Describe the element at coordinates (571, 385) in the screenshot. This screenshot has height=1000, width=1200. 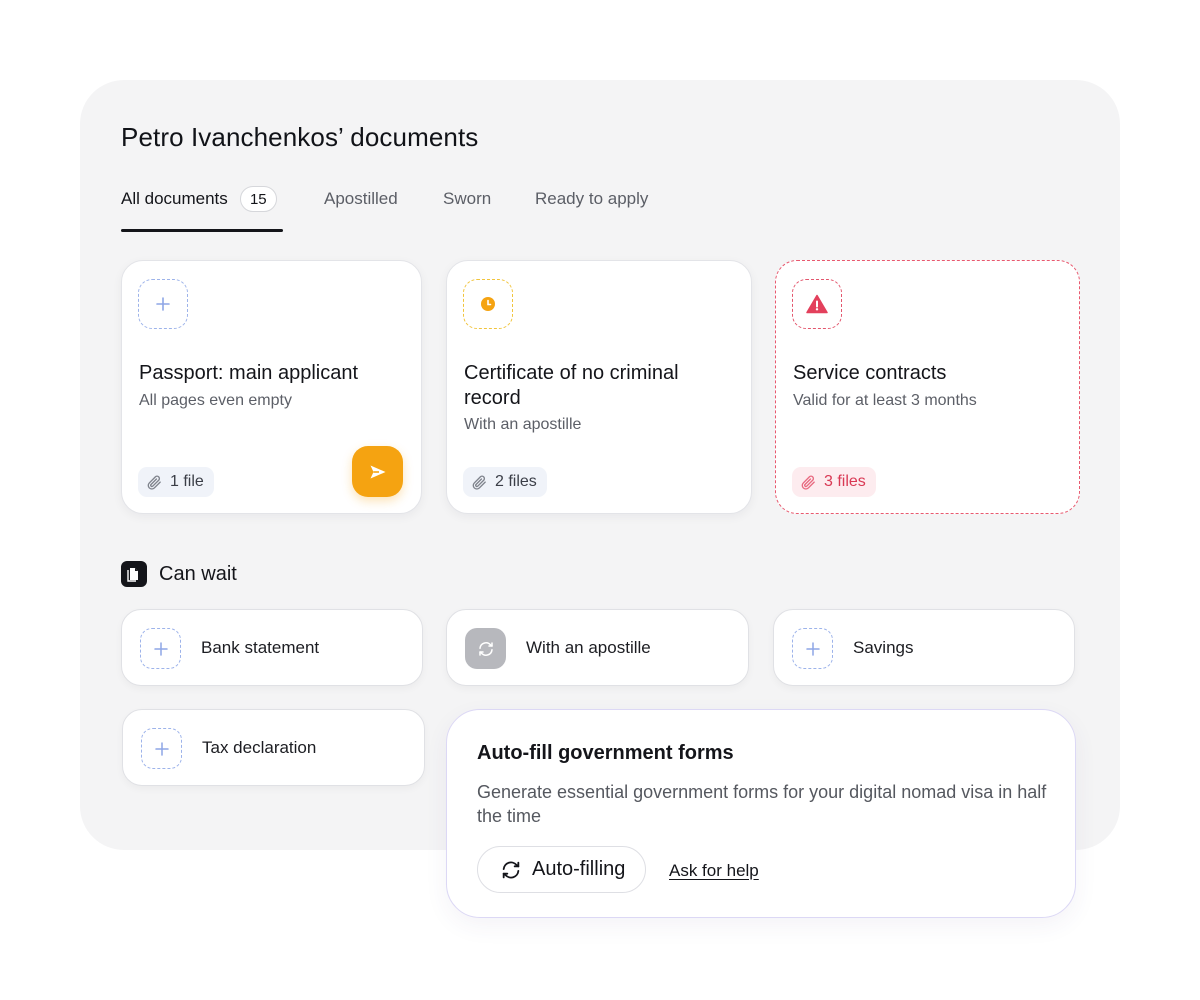
I see `document-title: Certificate of no criminal record` at that location.